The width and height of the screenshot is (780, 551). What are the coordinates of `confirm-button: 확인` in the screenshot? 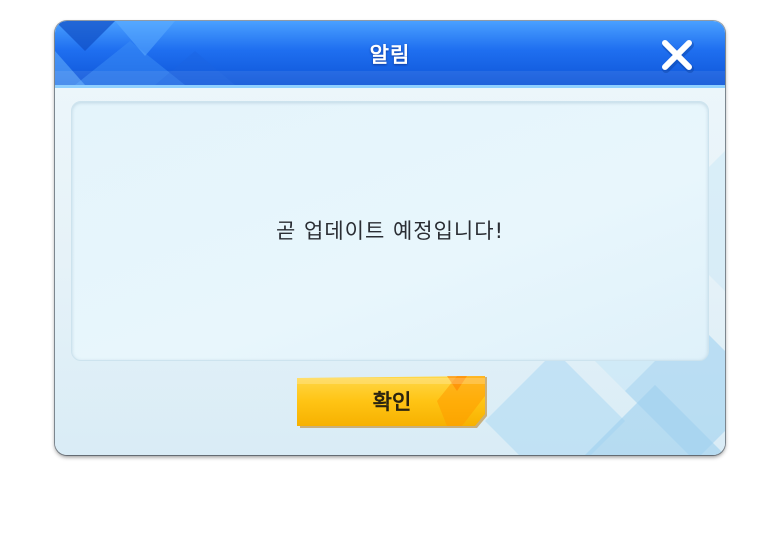 It's located at (392, 402).